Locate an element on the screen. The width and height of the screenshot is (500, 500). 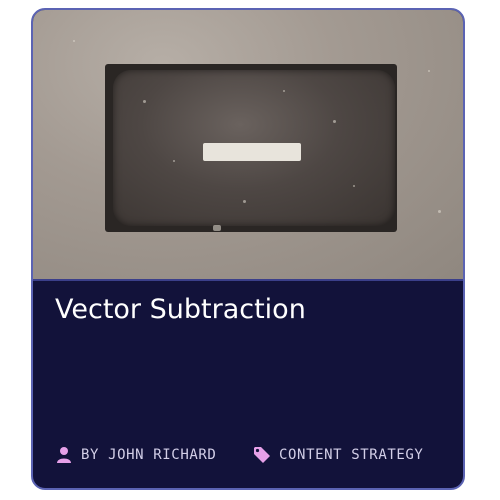
user-icon is located at coordinates (64, 455).